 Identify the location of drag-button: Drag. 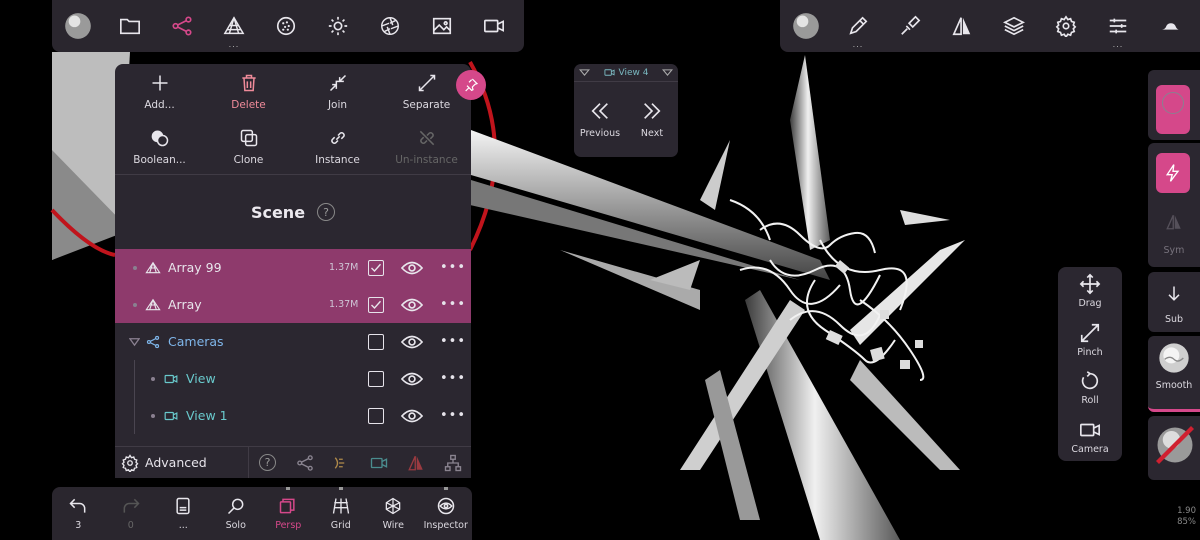
(1090, 291).